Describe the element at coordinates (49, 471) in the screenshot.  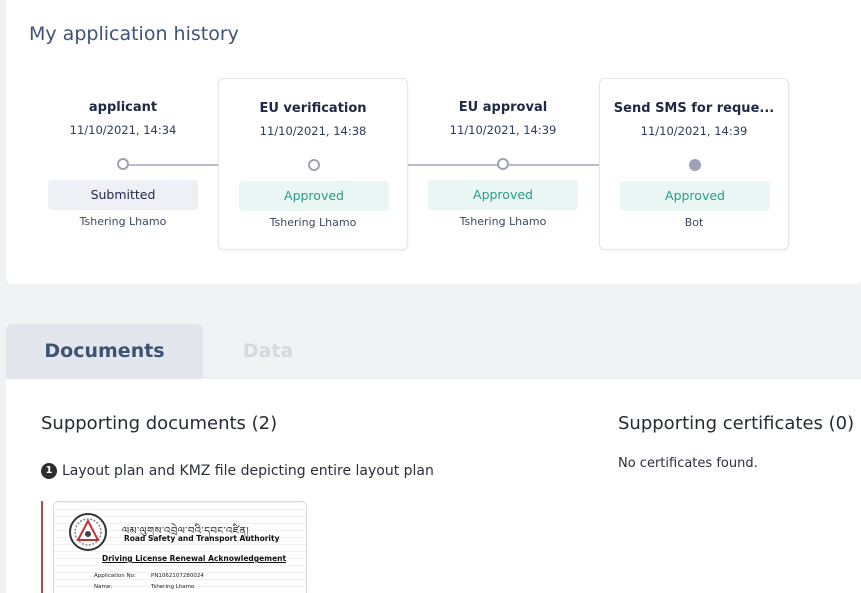
I see `item-number-badge: 1` at that location.